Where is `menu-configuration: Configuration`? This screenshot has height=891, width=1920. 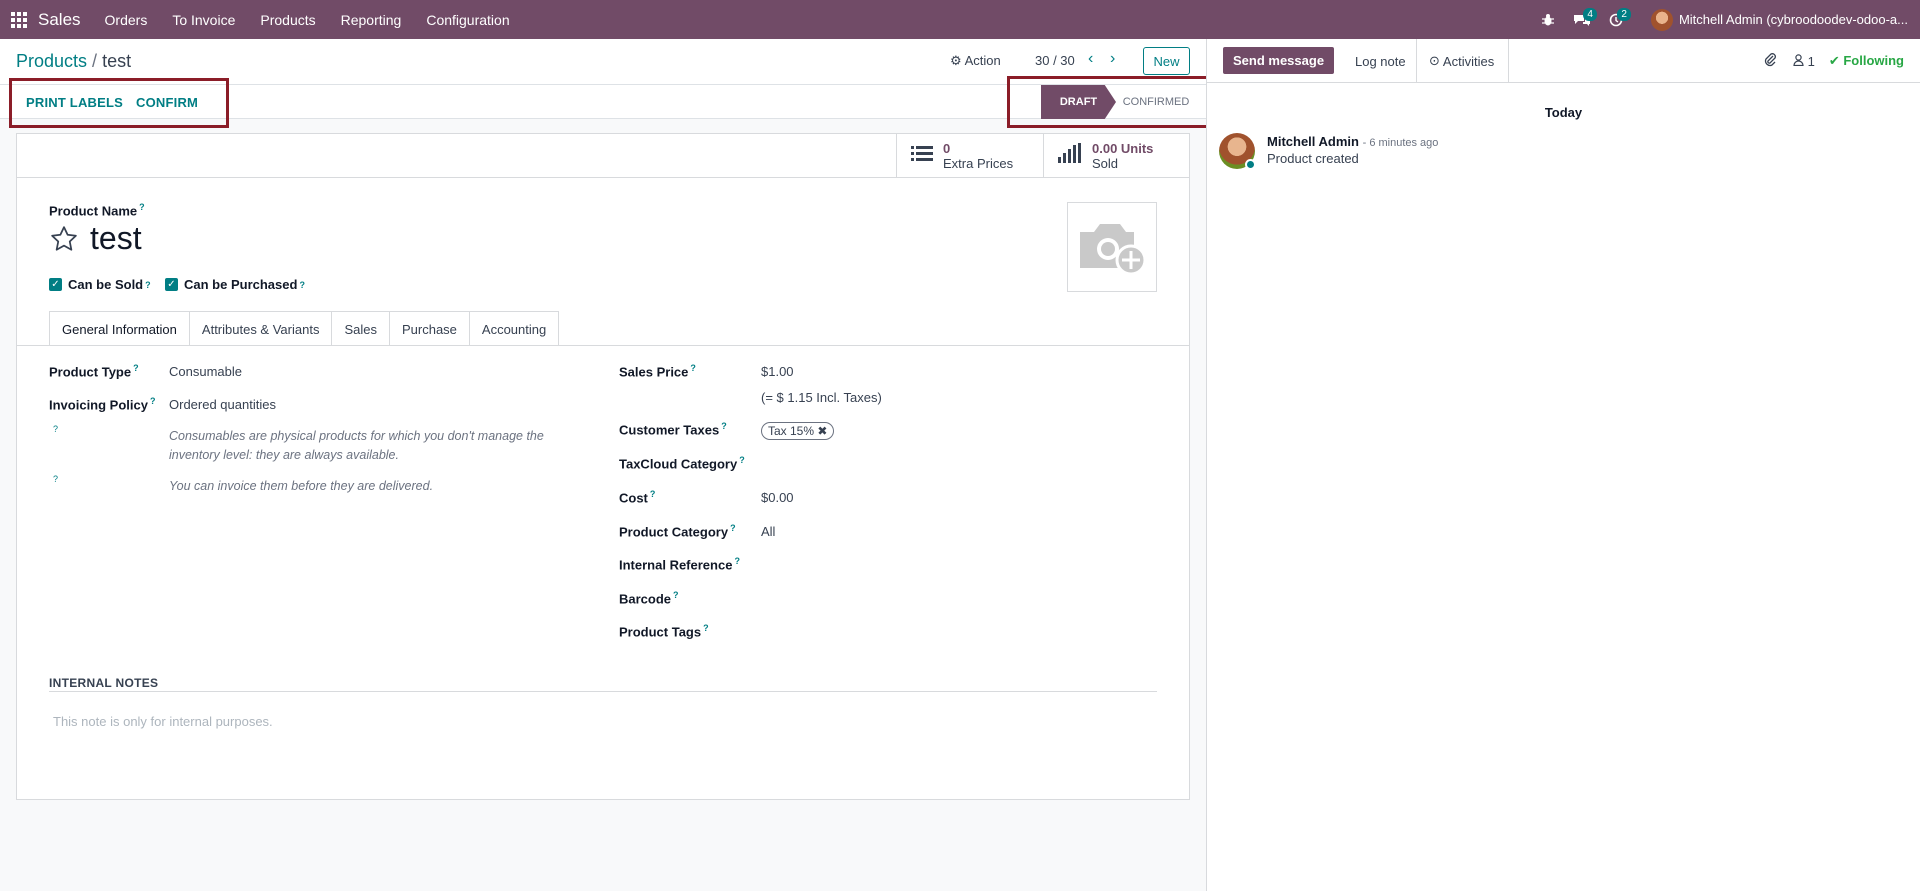
menu-configuration: Configuration is located at coordinates (467, 20).